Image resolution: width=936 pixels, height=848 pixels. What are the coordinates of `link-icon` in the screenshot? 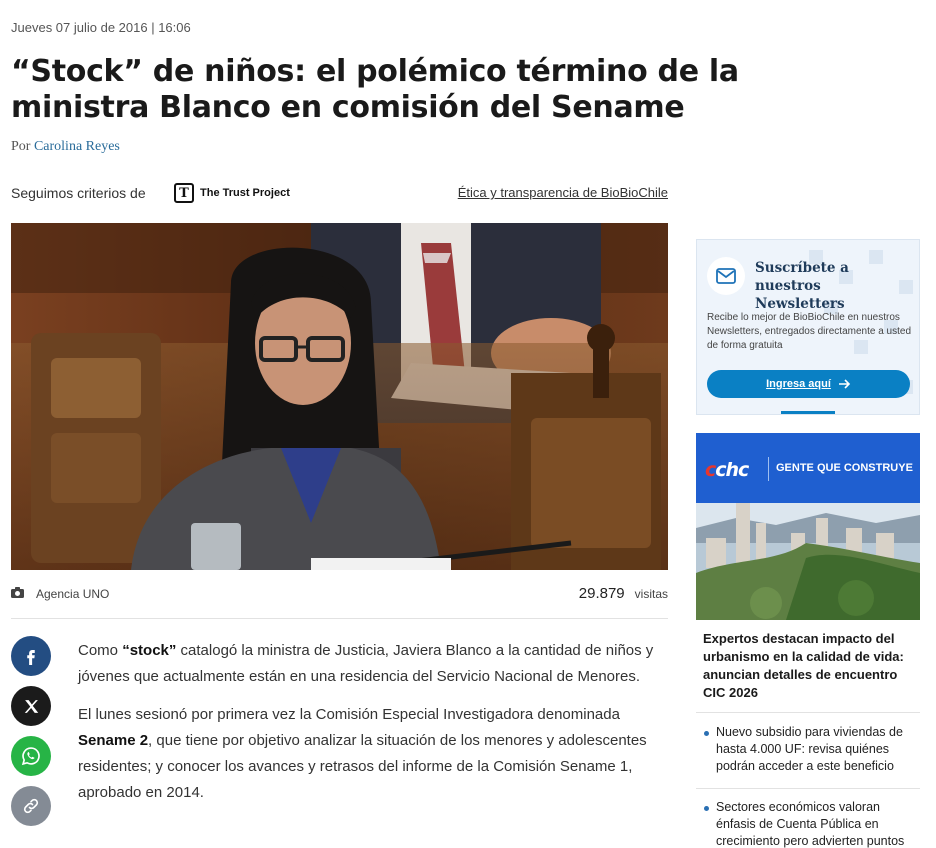 It's located at (31, 806).